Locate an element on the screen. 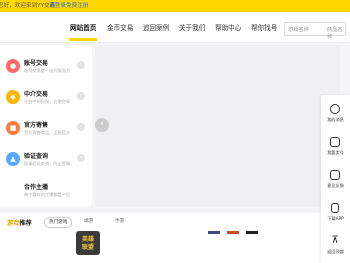 This screenshot has width=350, height=263. carousel-prev-button: ‹ is located at coordinates (102, 125).